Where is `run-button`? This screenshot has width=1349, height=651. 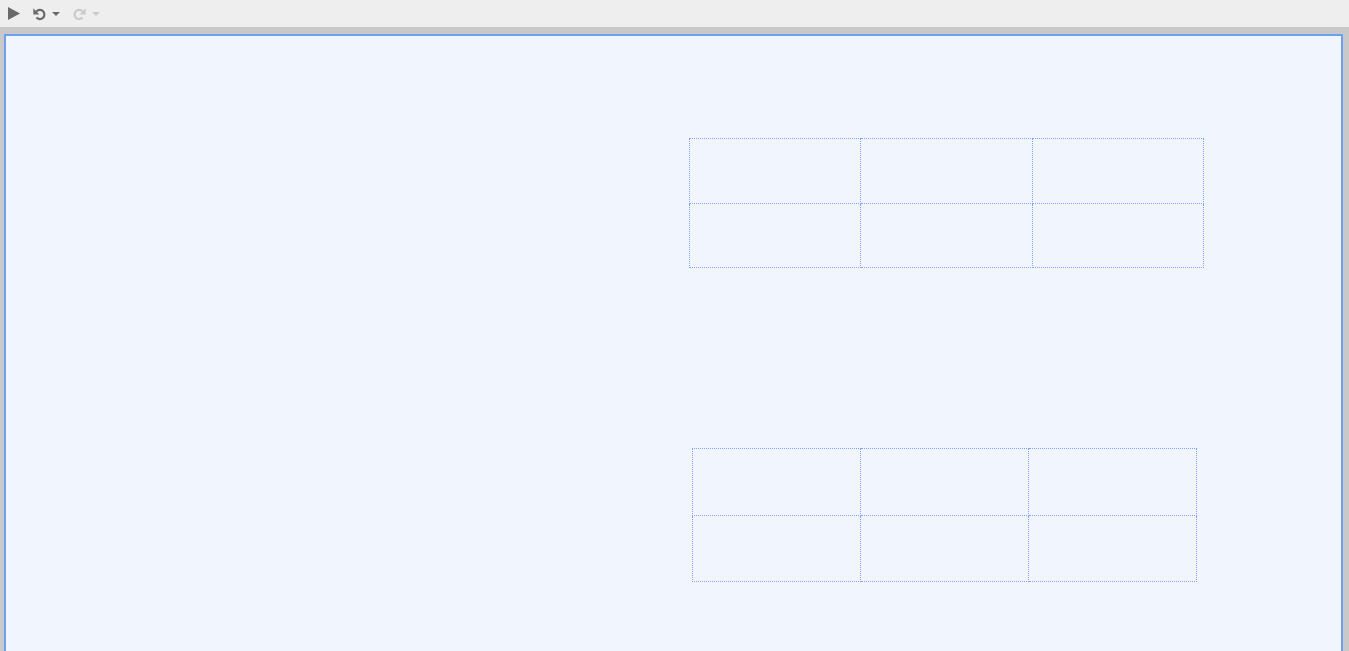 run-button is located at coordinates (14, 13).